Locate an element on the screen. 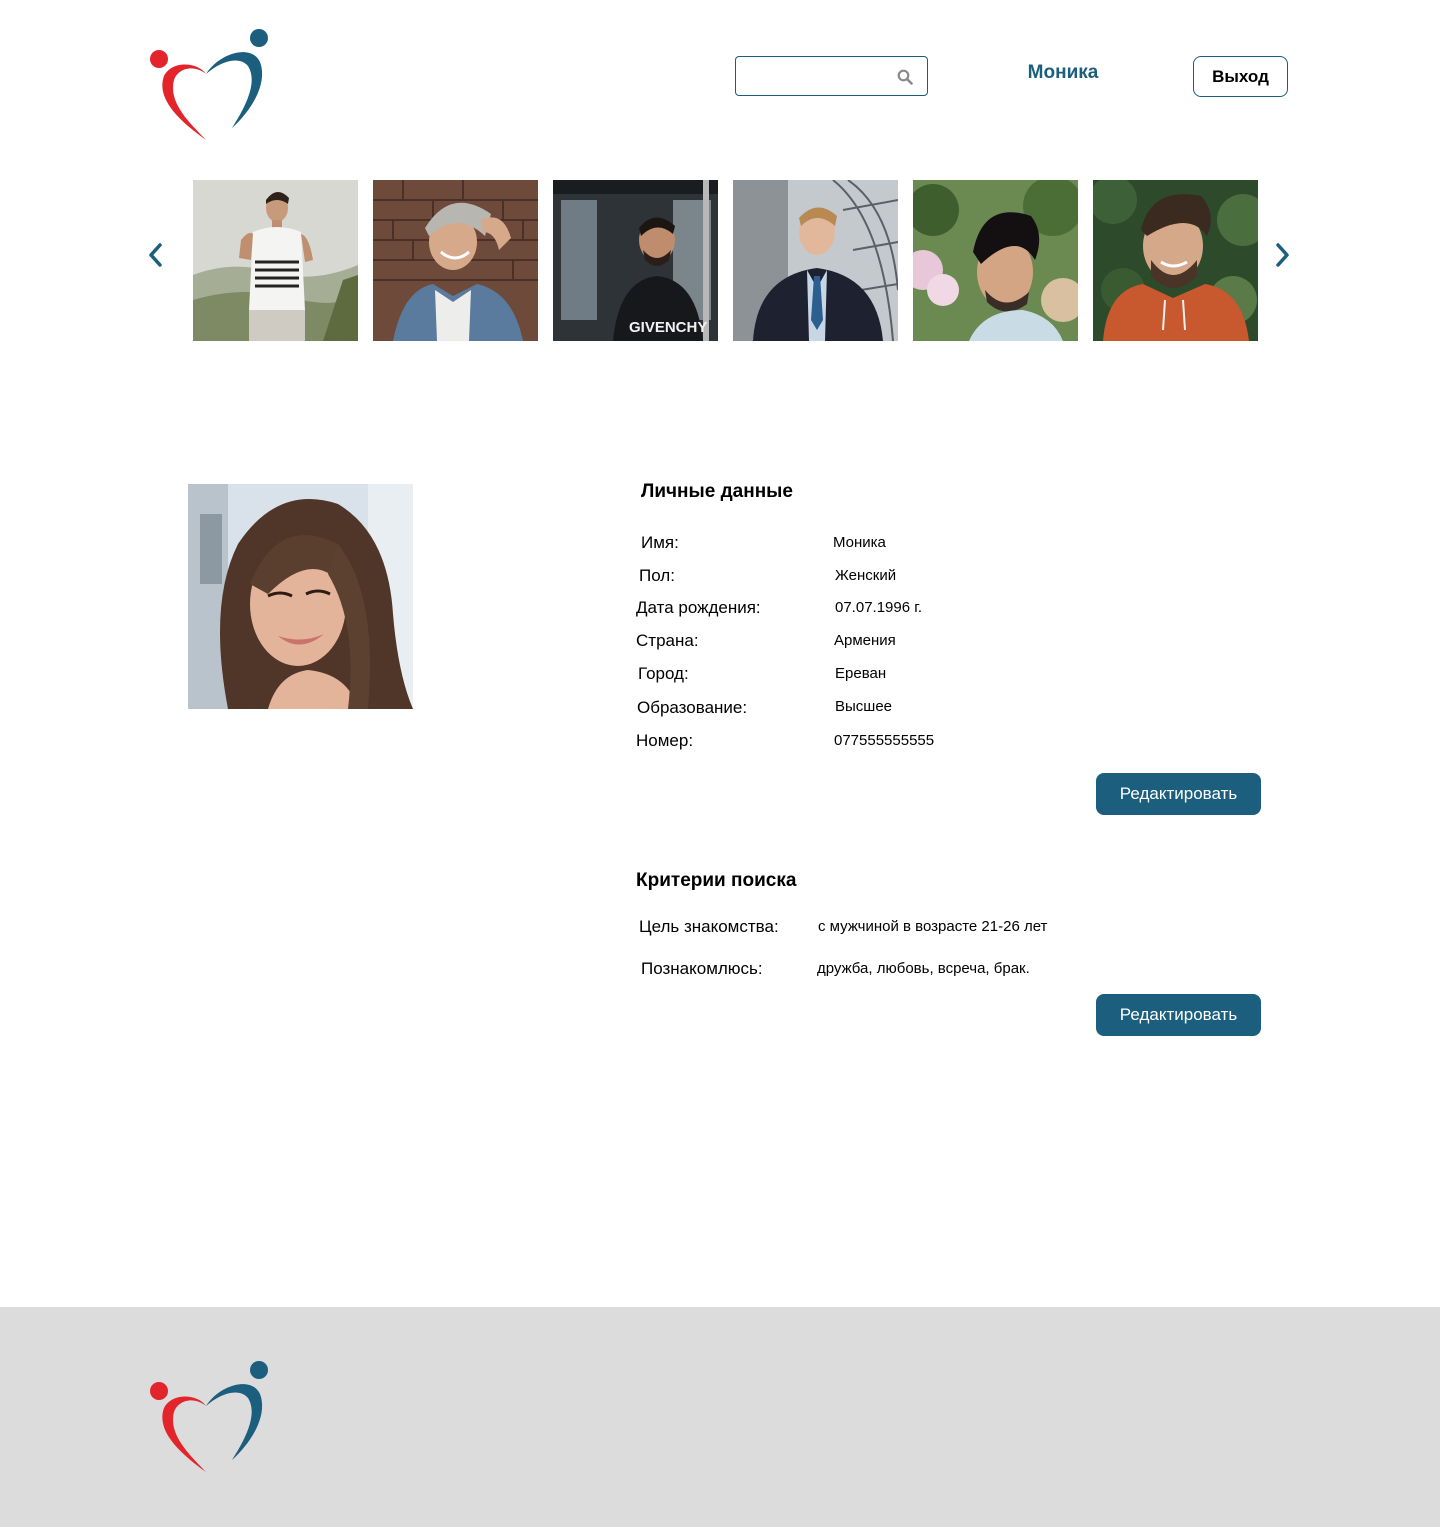 The height and width of the screenshot is (1527, 1440). site-logo is located at coordinates (209, 85).